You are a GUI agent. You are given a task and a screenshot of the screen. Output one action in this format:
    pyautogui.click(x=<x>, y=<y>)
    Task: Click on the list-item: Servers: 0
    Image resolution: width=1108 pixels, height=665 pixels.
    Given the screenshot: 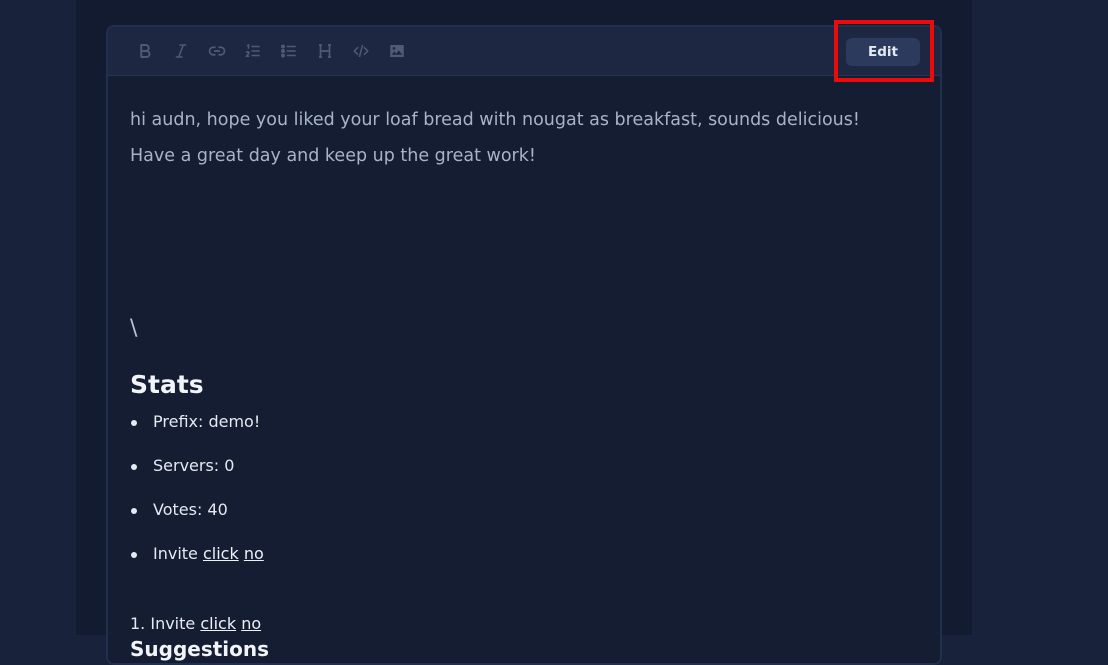 What is the action you would take?
    pyautogui.click(x=197, y=474)
    